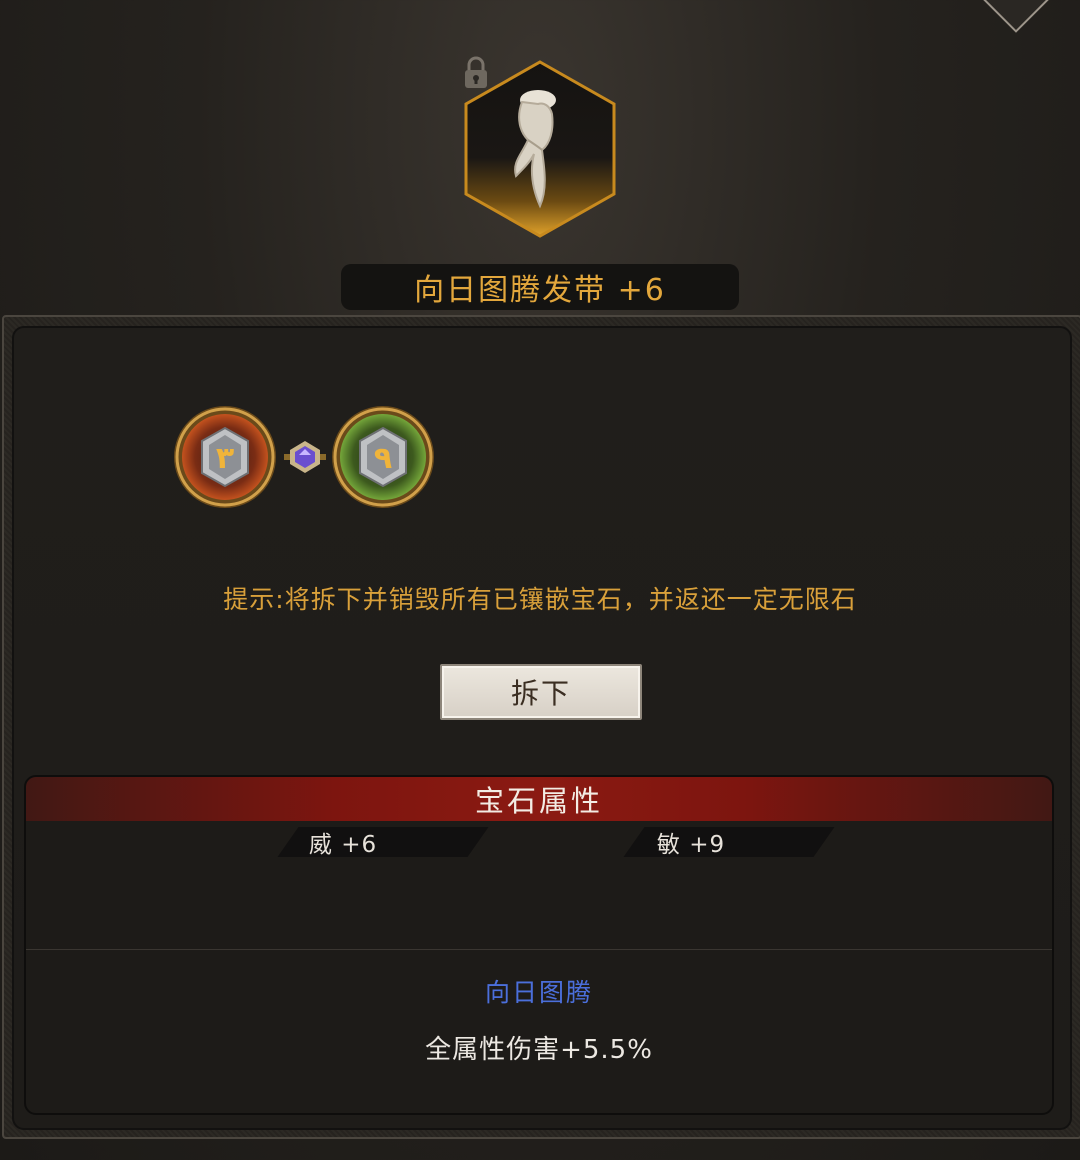 The image size is (1080, 1160). I want to click on remove-gems-button: 拆下, so click(541, 692).